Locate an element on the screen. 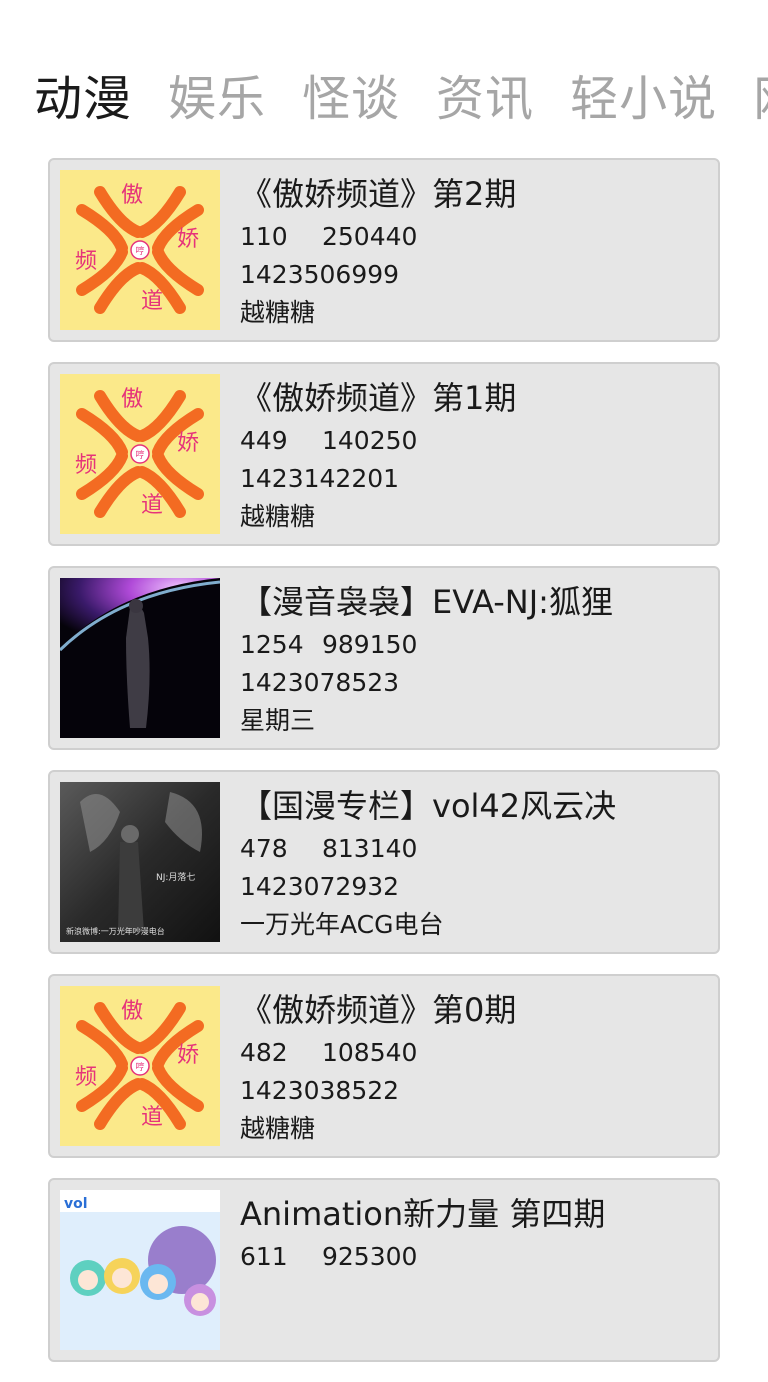 The height and width of the screenshot is (1382, 768). timestamp: 1423142201 is located at coordinates (320, 478).